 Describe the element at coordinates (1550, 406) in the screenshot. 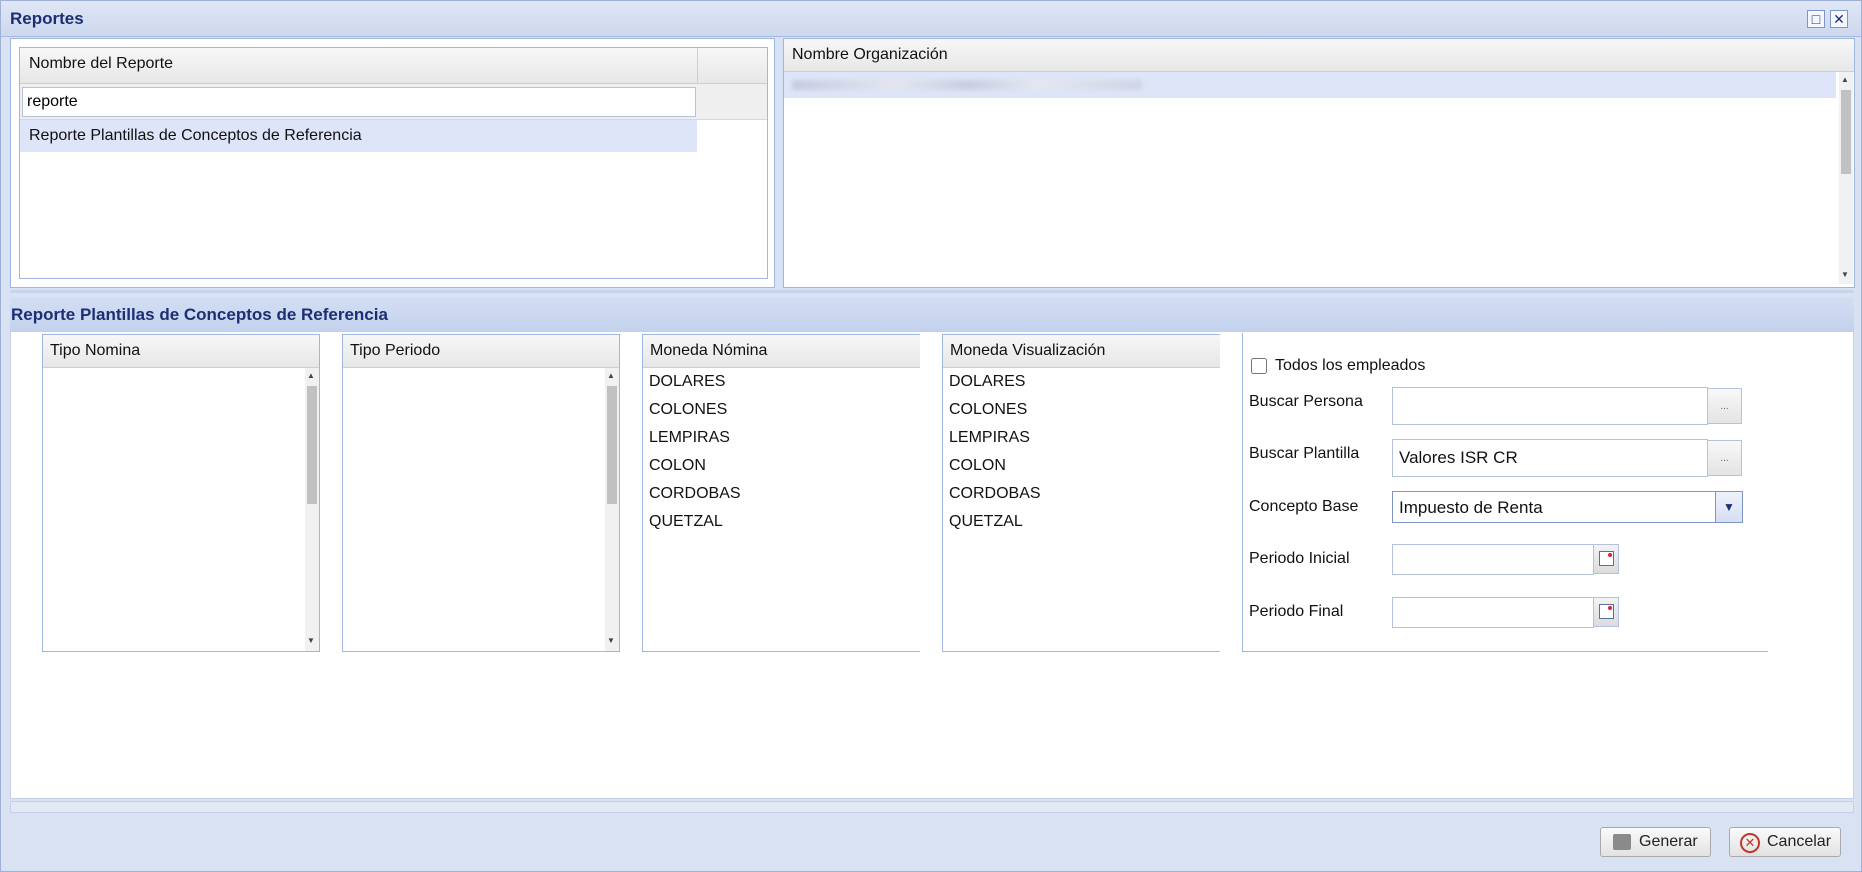

I see `buscar-persona-input` at that location.